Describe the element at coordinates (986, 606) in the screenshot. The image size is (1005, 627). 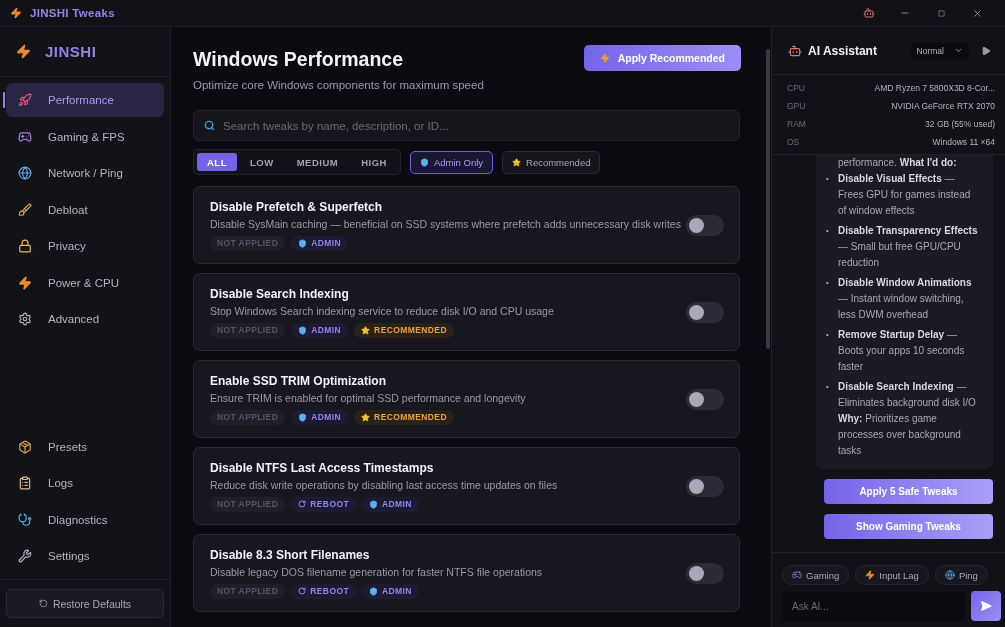
I see `send-button` at that location.